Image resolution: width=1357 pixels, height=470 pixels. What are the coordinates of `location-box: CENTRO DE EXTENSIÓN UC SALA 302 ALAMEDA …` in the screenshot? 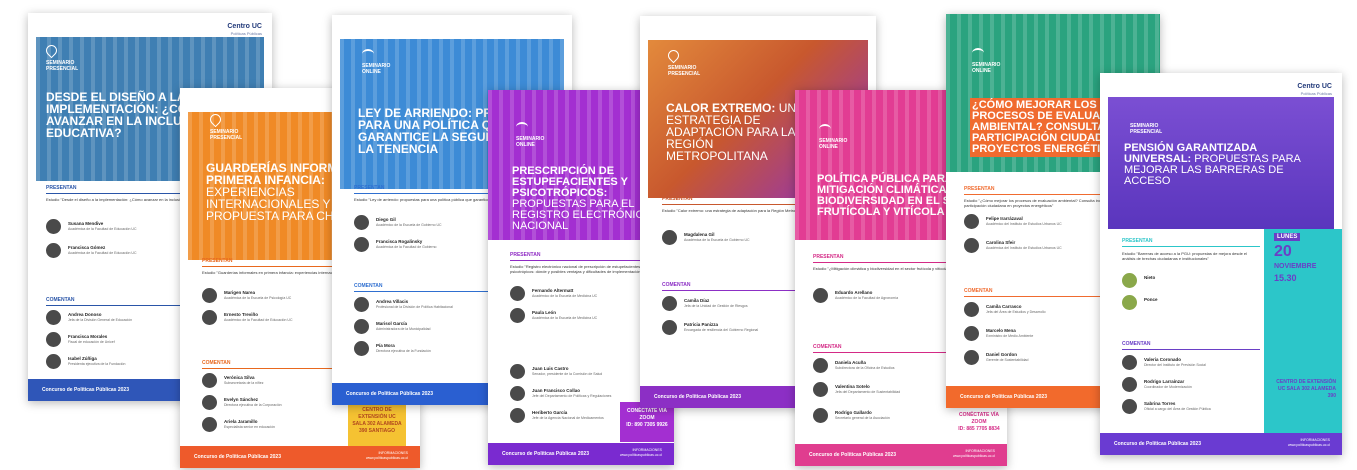 It's located at (377, 426).